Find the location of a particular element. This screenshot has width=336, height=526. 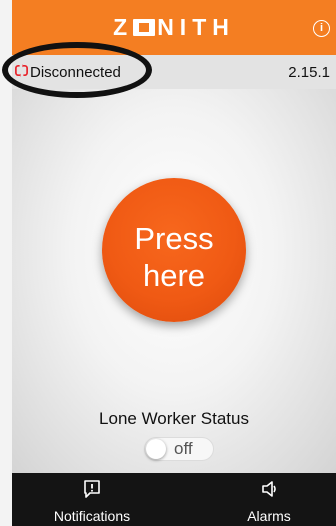

nav-item-alarms: Alarms is located at coordinates (269, 499).